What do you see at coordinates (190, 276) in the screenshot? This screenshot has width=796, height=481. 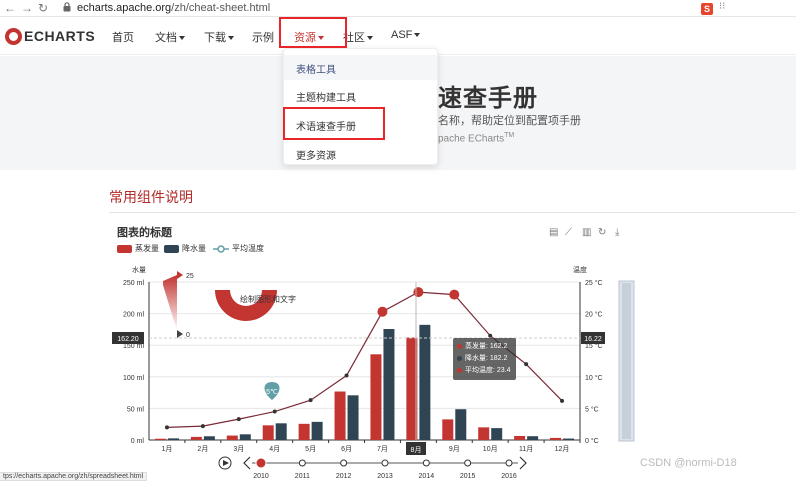 I see `visual-map-max: 25` at bounding box center [190, 276].